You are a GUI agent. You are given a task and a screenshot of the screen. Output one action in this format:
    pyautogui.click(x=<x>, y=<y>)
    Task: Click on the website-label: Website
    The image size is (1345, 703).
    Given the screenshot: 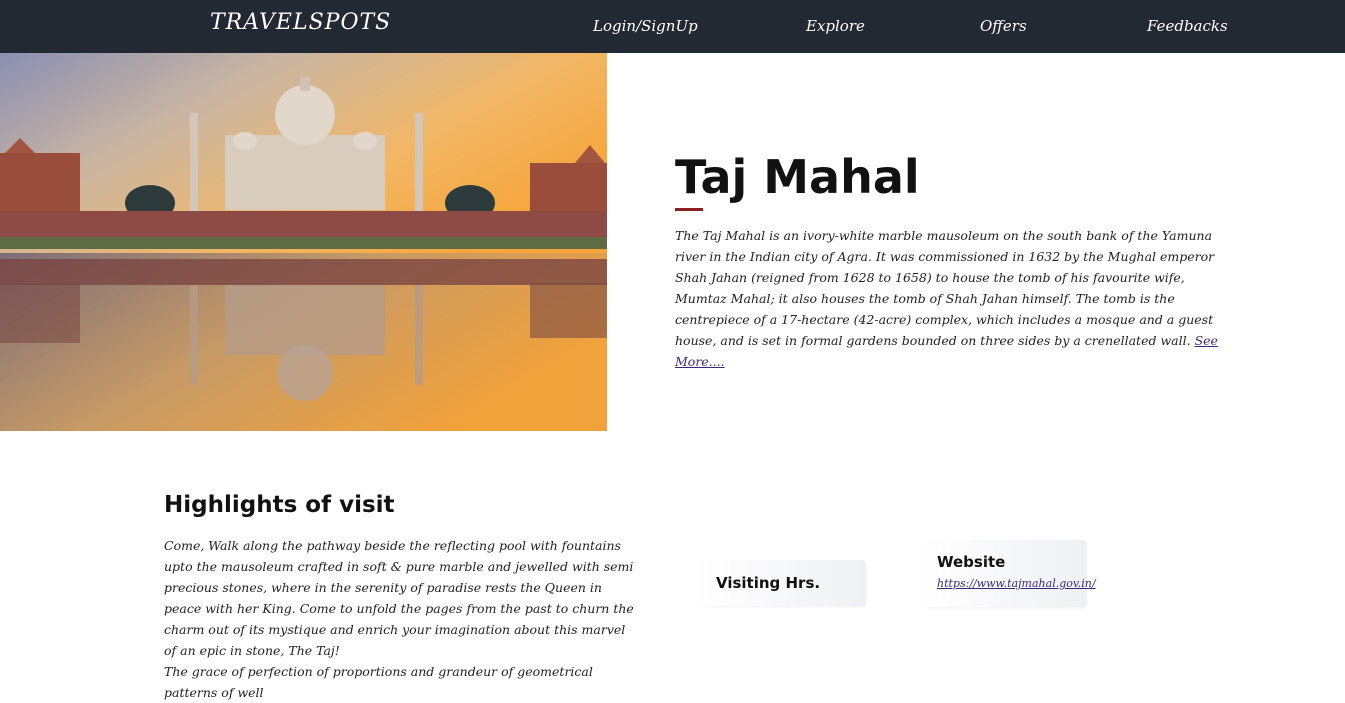 What is the action you would take?
    pyautogui.click(x=971, y=562)
    